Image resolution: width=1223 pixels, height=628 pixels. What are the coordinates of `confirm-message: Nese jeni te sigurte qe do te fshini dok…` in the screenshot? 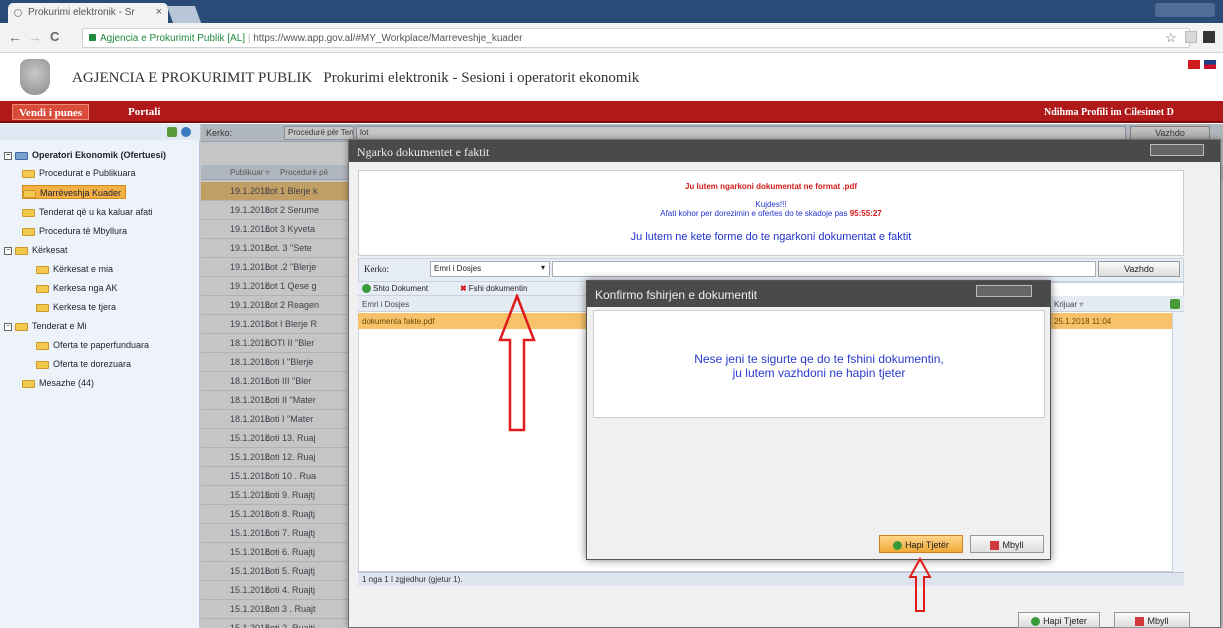 It's located at (819, 366).